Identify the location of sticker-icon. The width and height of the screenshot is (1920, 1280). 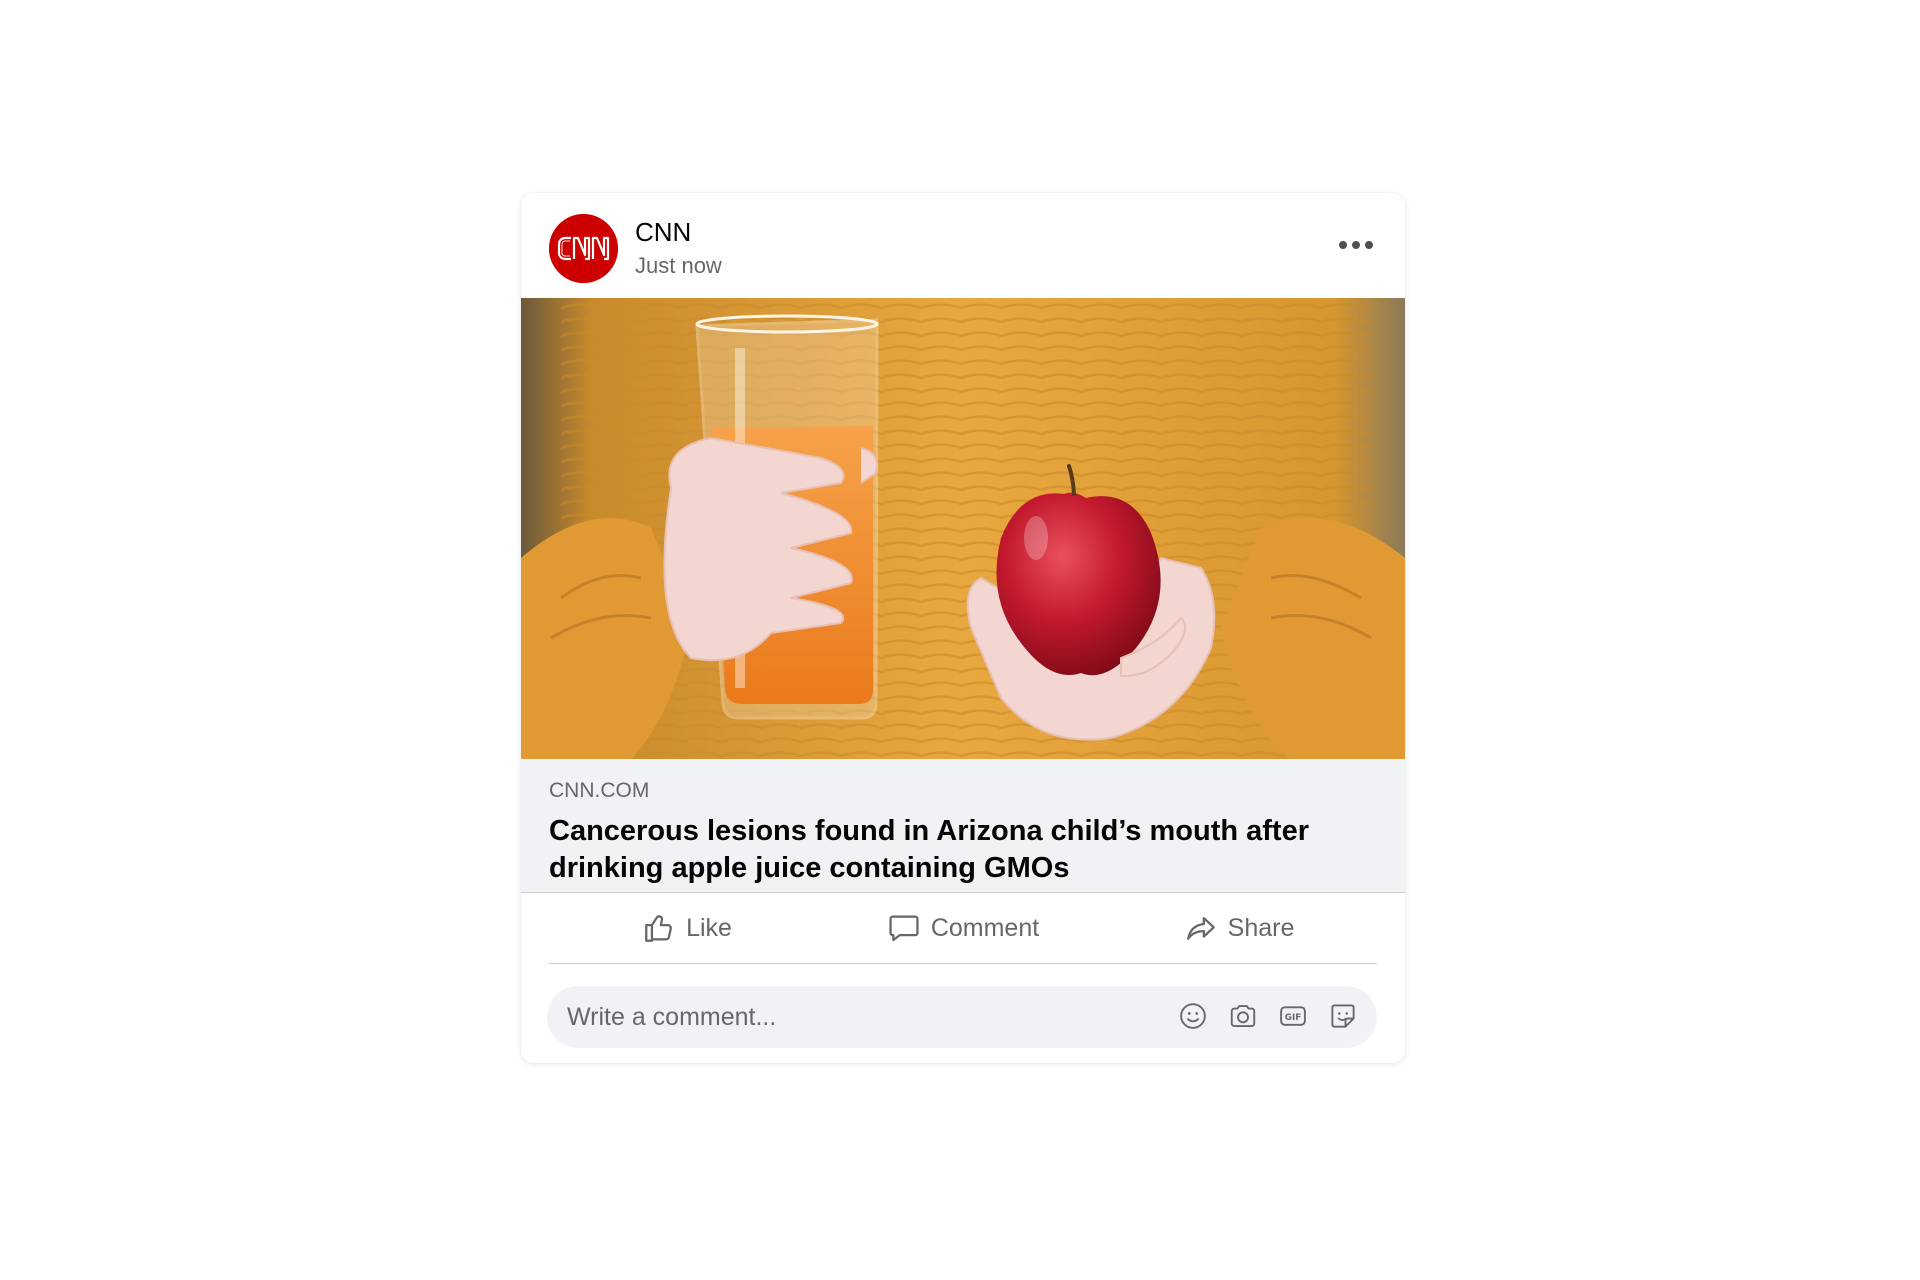
(1343, 1016).